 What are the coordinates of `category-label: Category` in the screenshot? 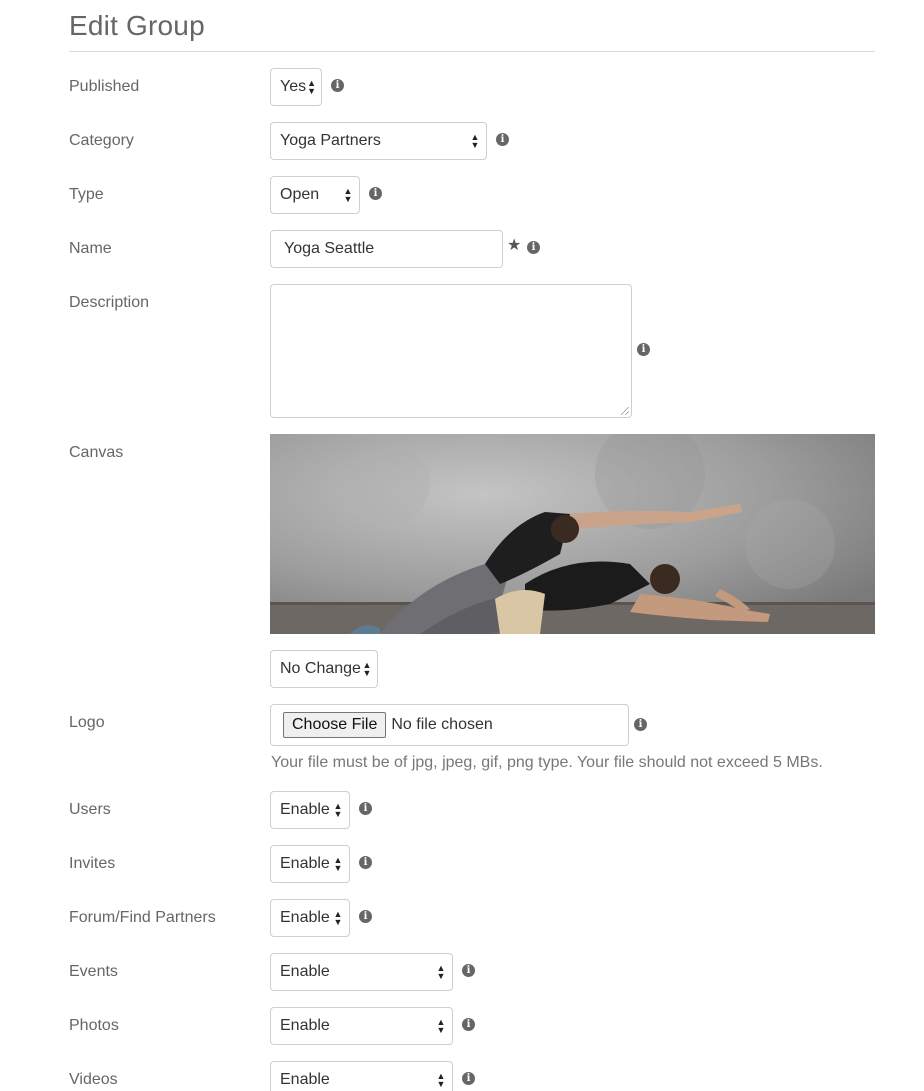 It's located at (101, 140).